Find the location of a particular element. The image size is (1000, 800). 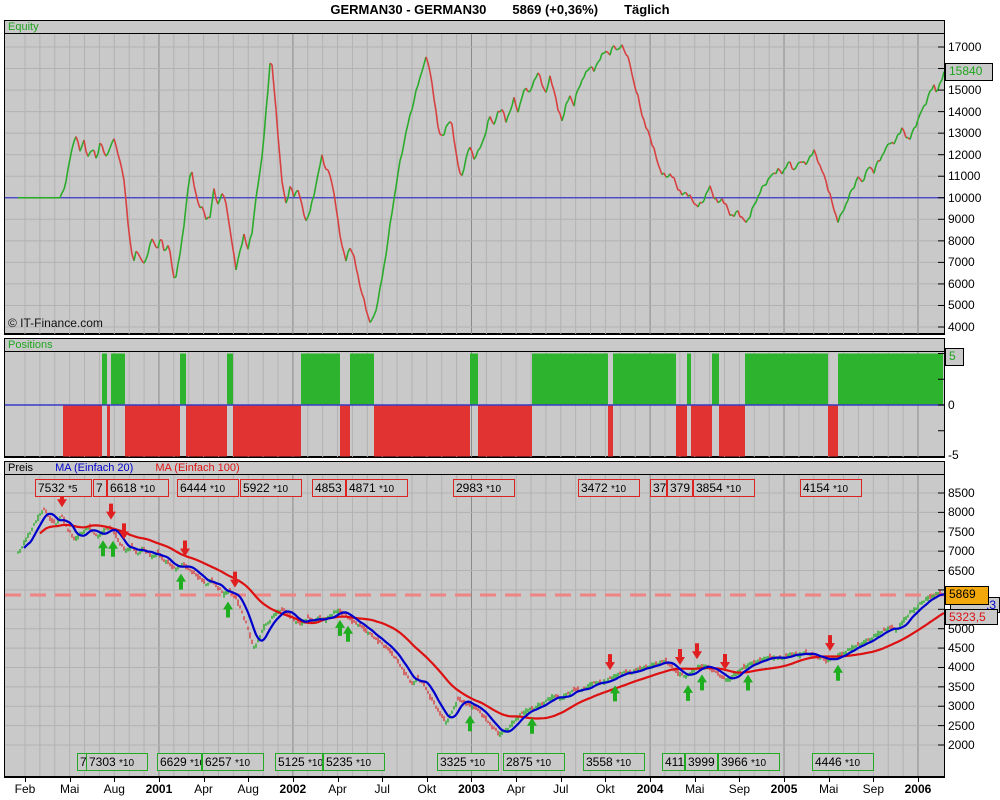

x-axis-label: 2006 is located at coordinates (918, 789).